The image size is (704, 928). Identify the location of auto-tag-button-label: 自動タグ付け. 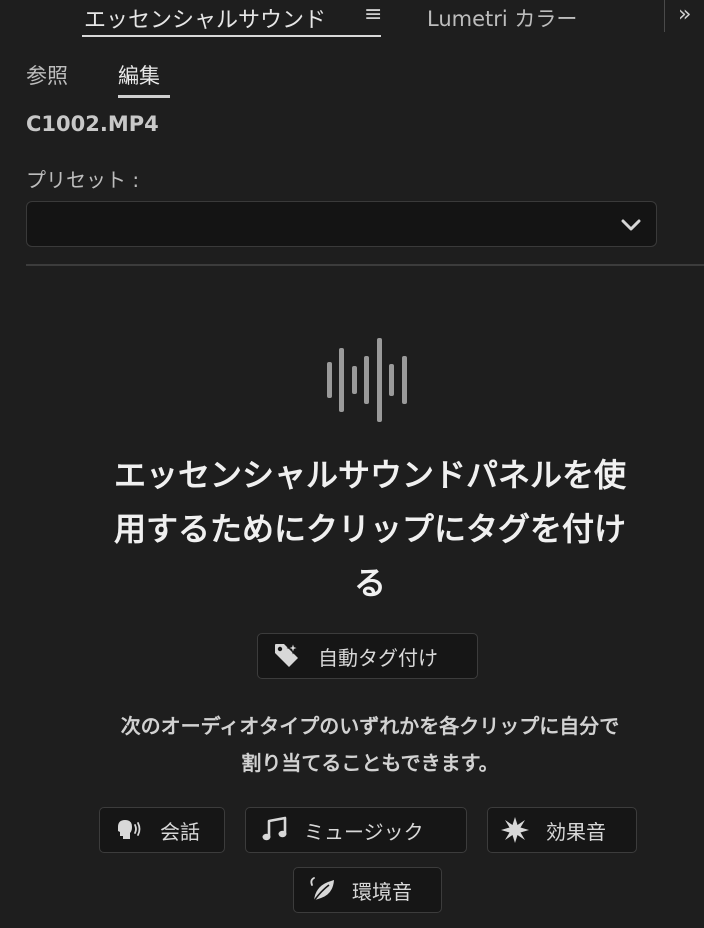
(378, 657).